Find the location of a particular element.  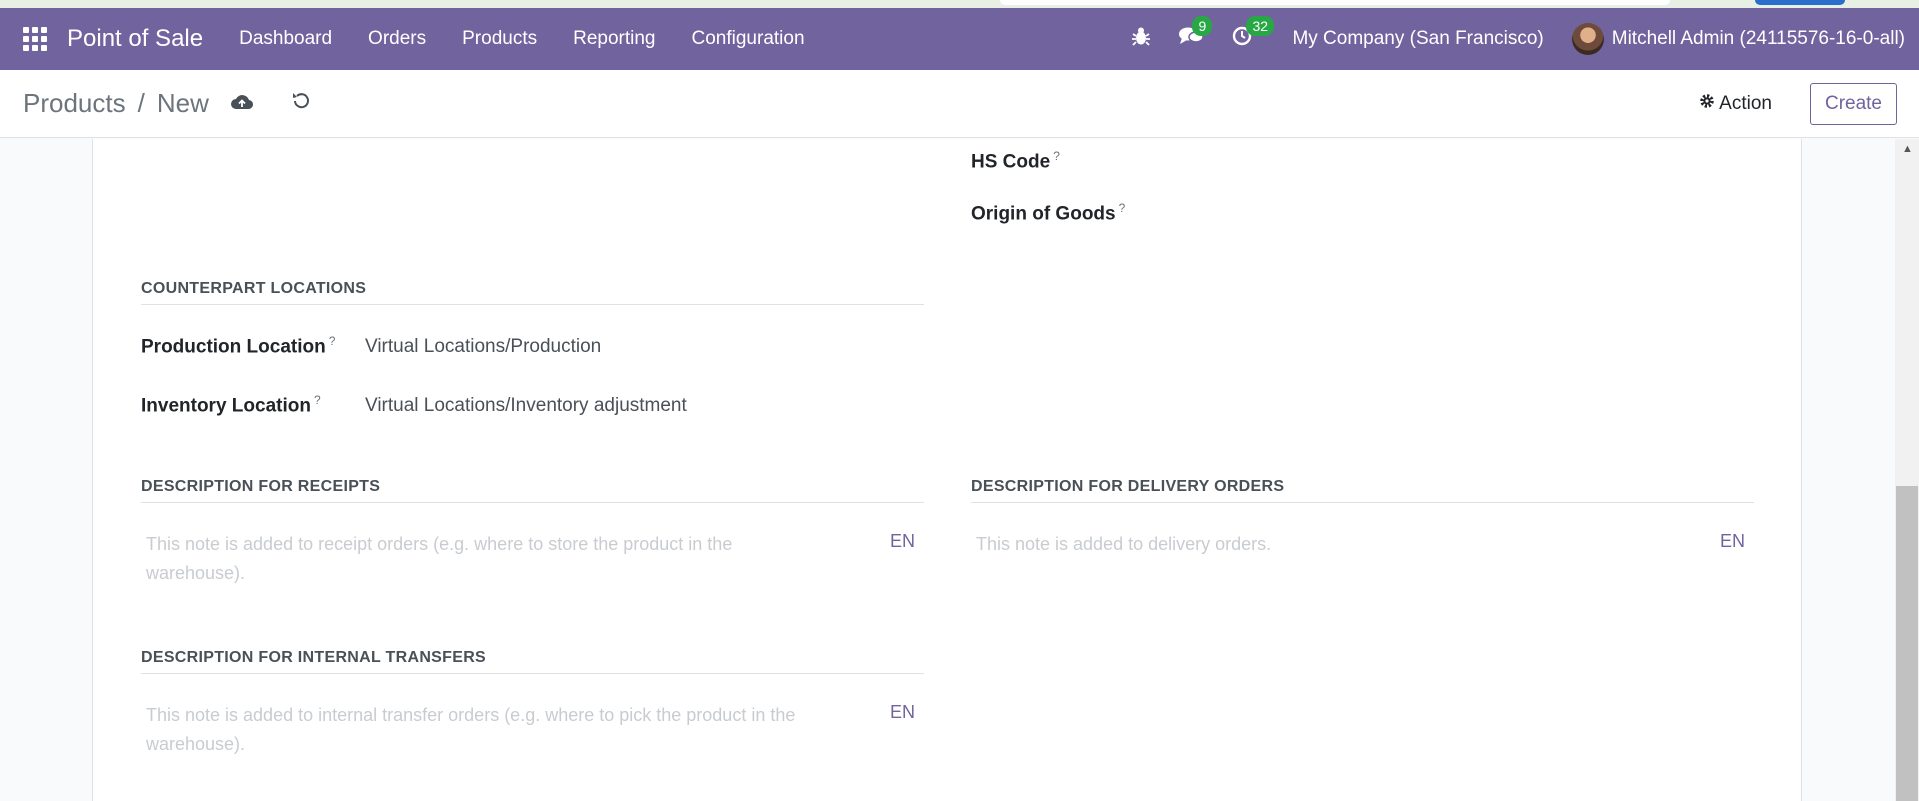

counterpart-locations-title: COUNTERPART LOCATIONS is located at coordinates (532, 292).